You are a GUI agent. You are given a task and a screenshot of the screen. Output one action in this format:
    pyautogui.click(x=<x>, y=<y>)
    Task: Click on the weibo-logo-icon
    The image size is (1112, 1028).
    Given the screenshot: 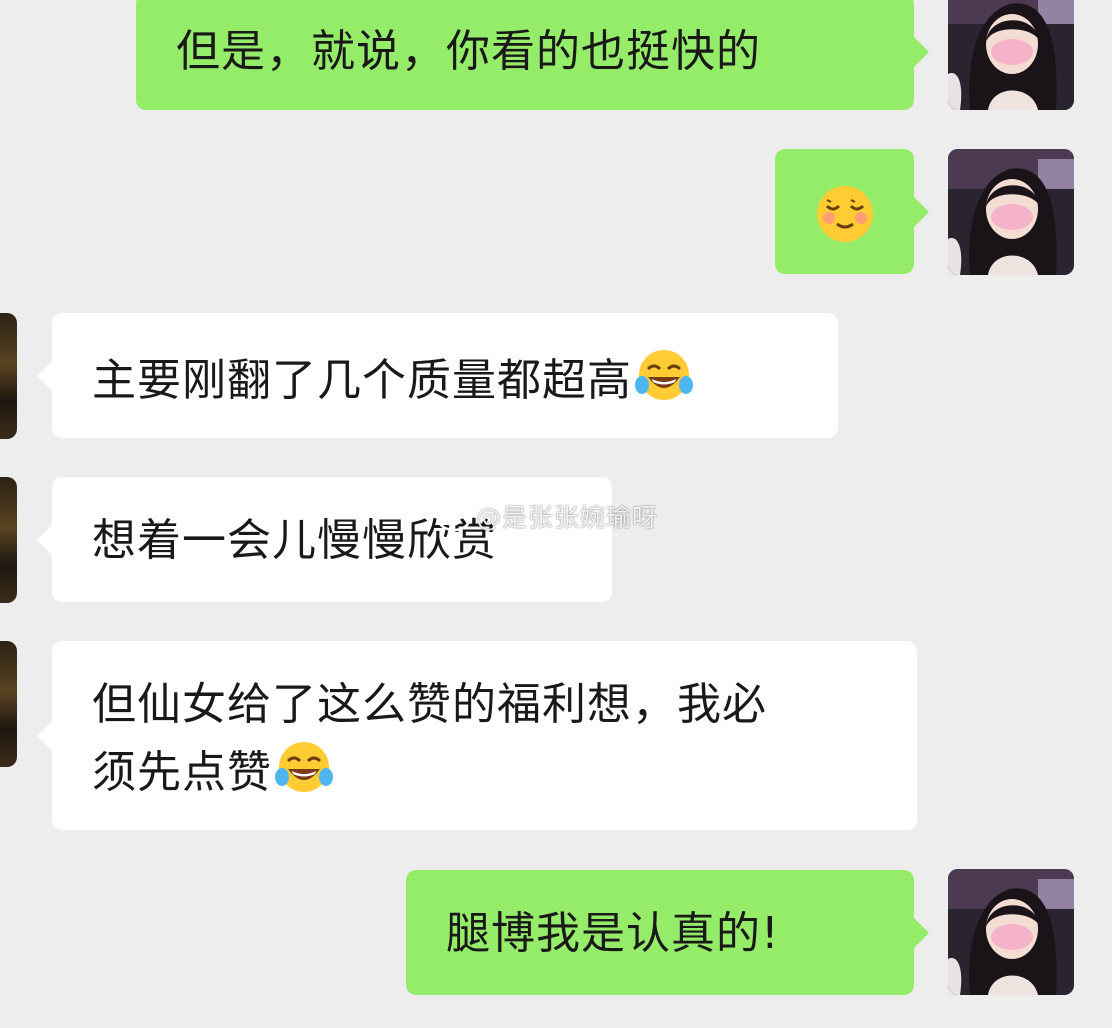 What is the action you would take?
    pyautogui.click(x=455, y=518)
    